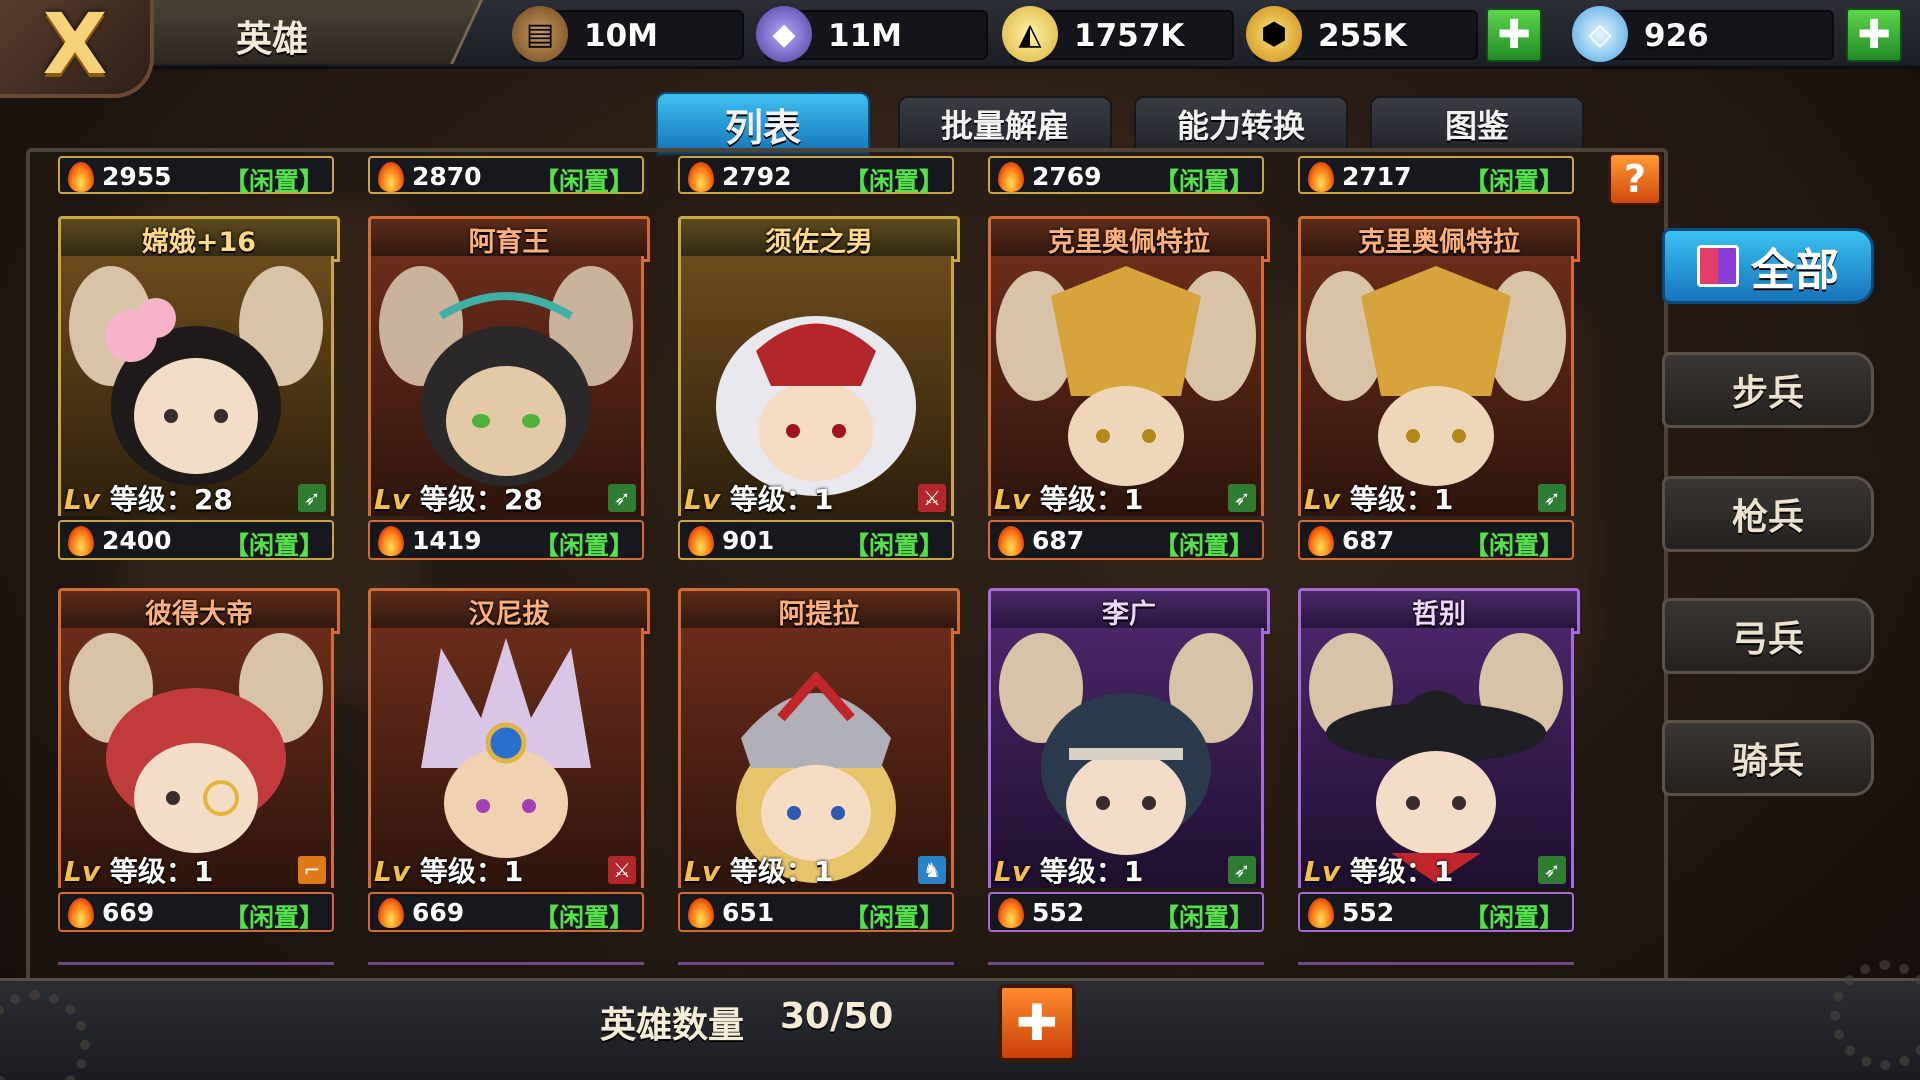 This screenshot has width=1920, height=1080. Describe the element at coordinates (75, 46) in the screenshot. I see `close-icon: X` at that location.